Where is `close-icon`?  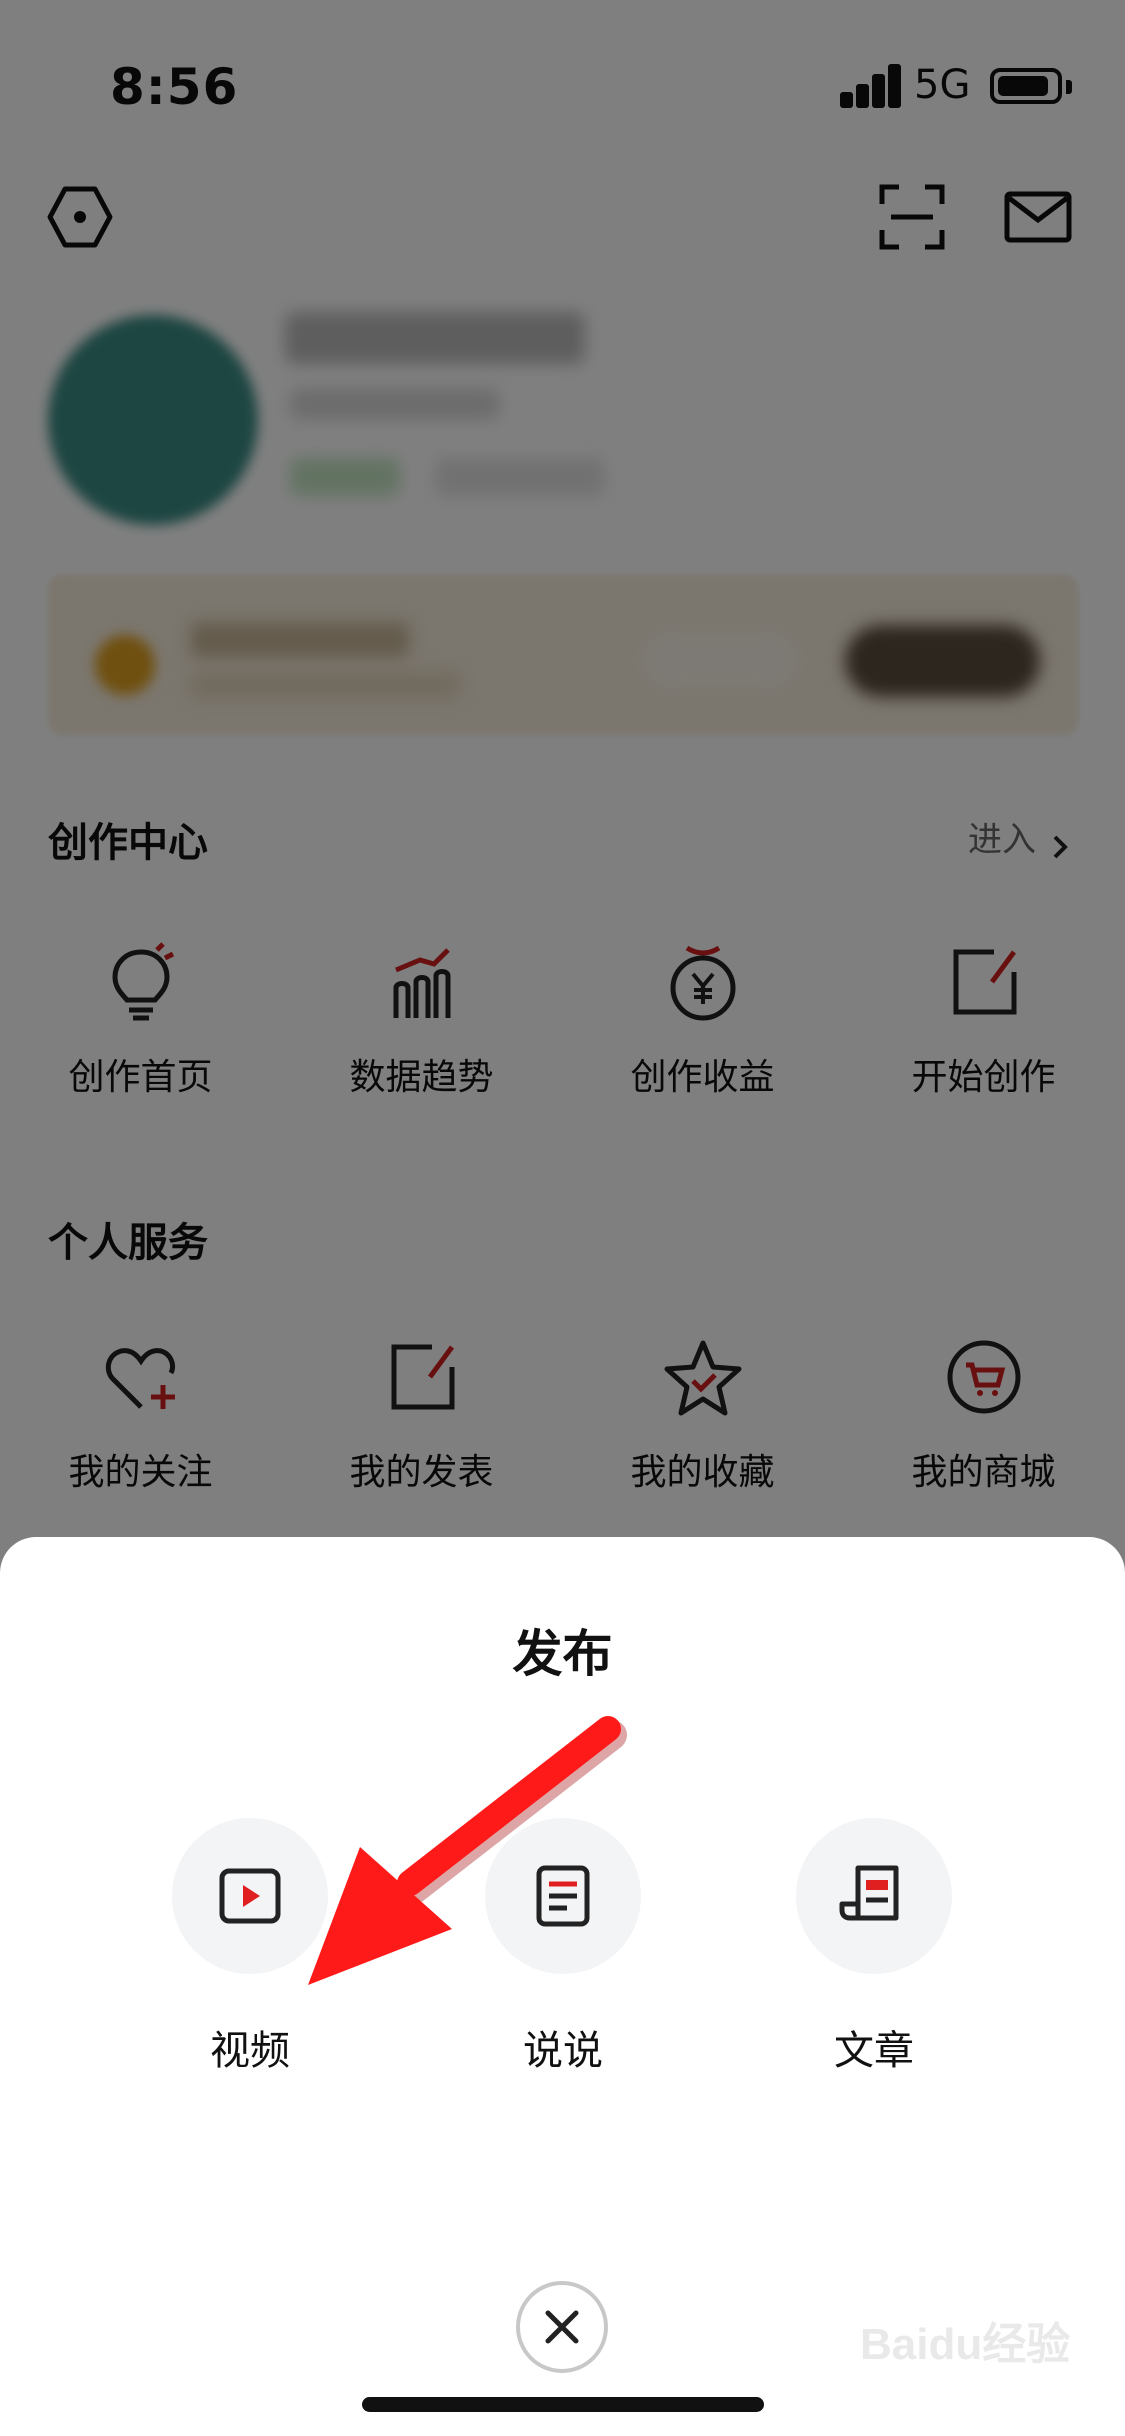 close-icon is located at coordinates (562, 2327).